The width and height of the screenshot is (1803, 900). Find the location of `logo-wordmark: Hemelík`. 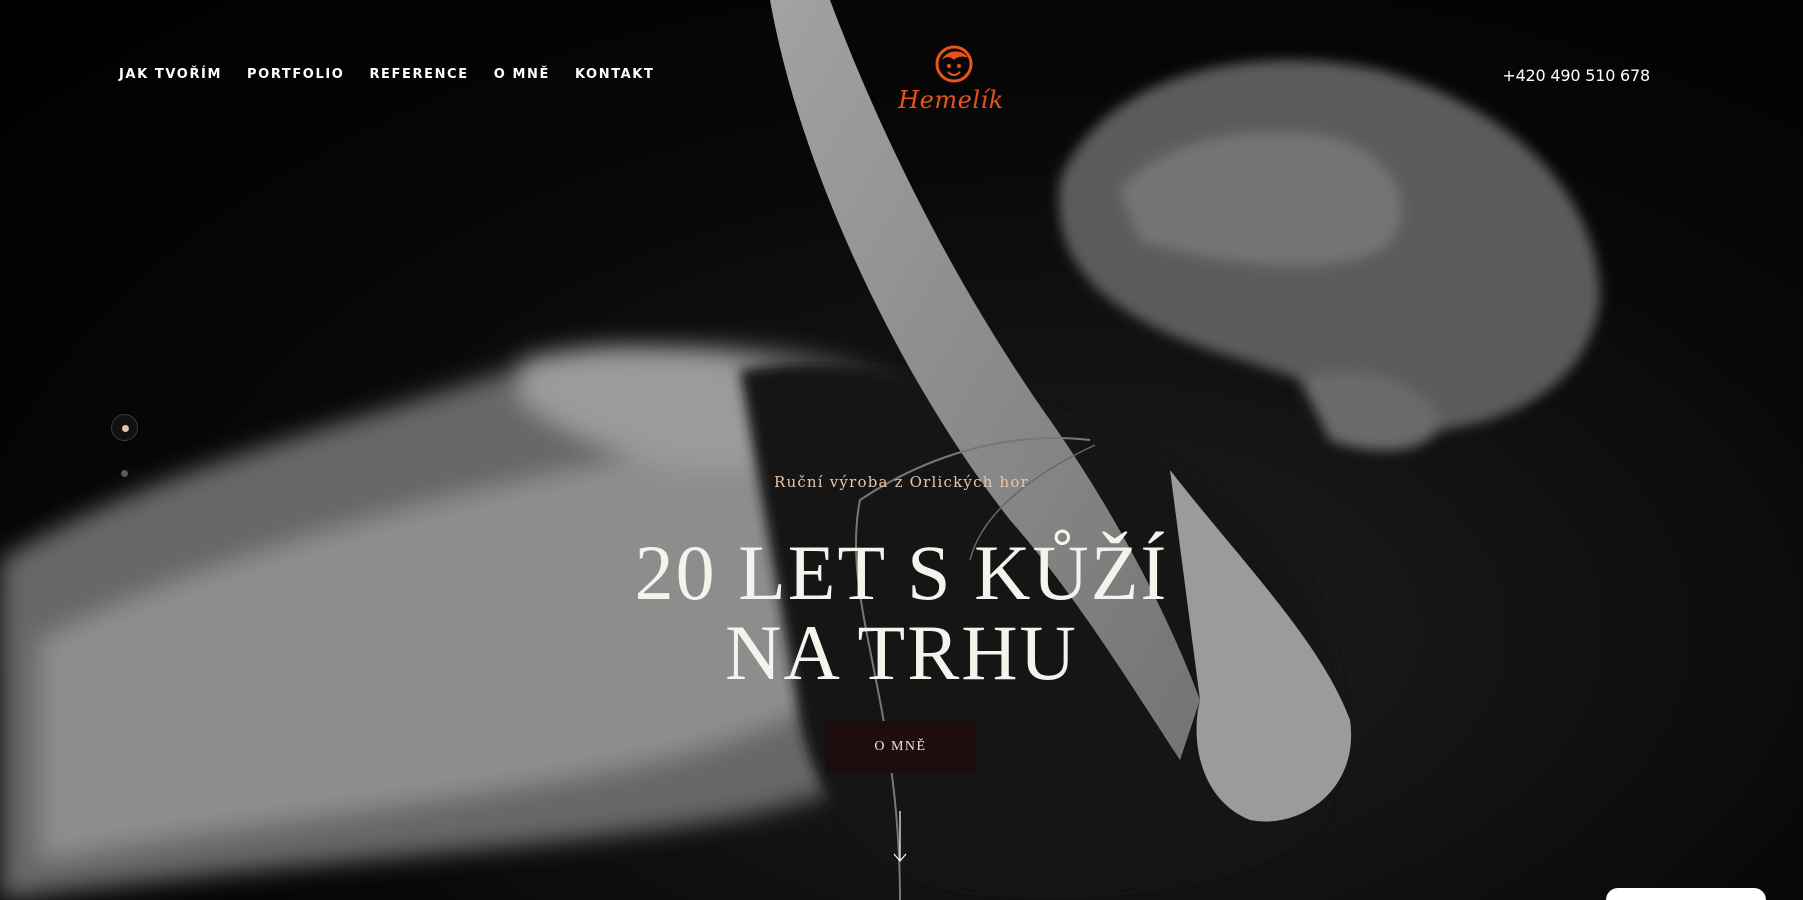

logo-wordmark: Hemelík is located at coordinates (951, 100).